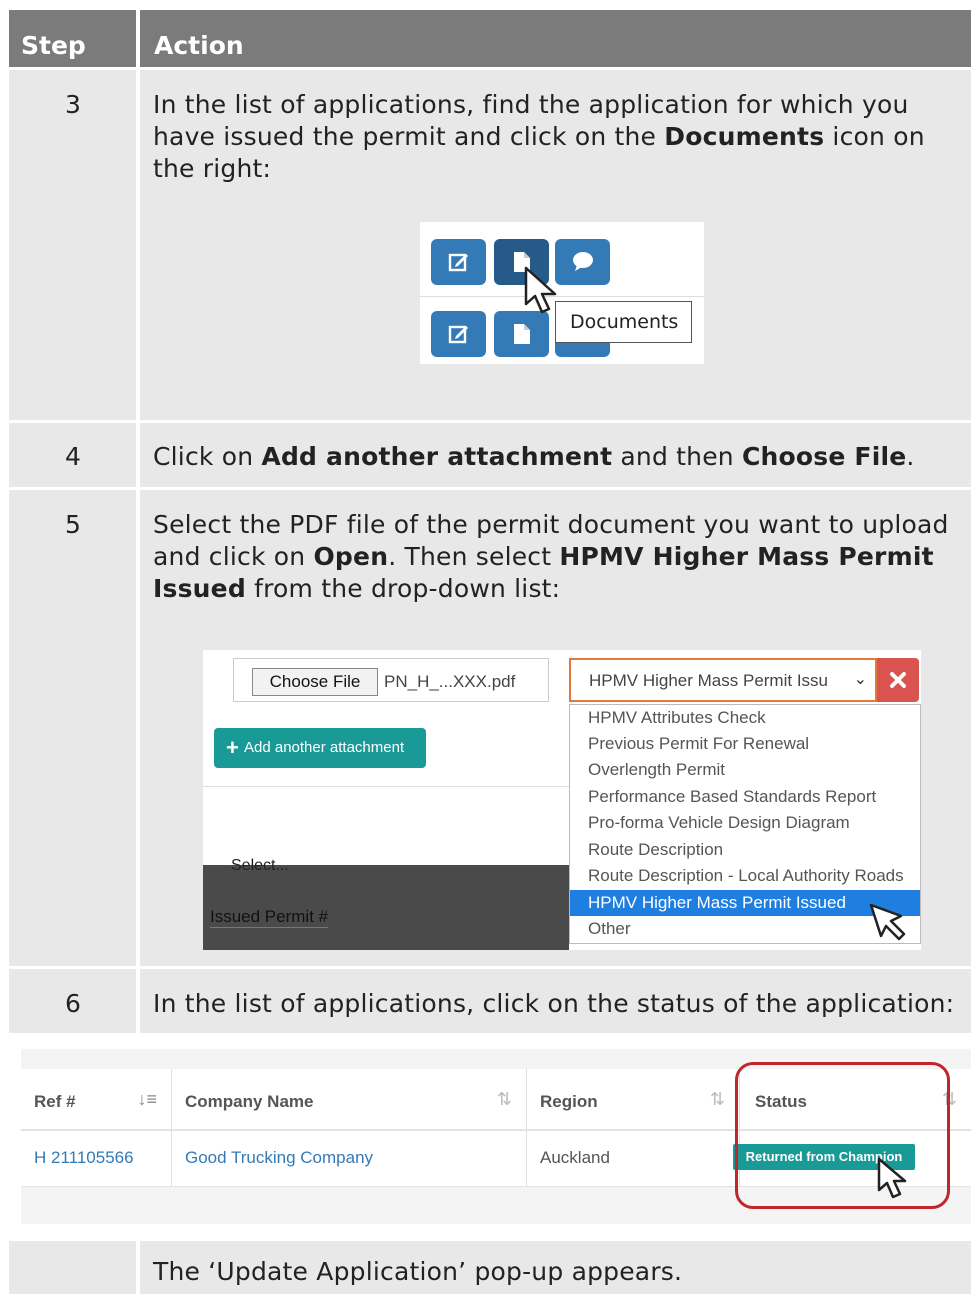 The height and width of the screenshot is (1294, 971). What do you see at coordinates (521, 334) in the screenshot?
I see `document-icon` at bounding box center [521, 334].